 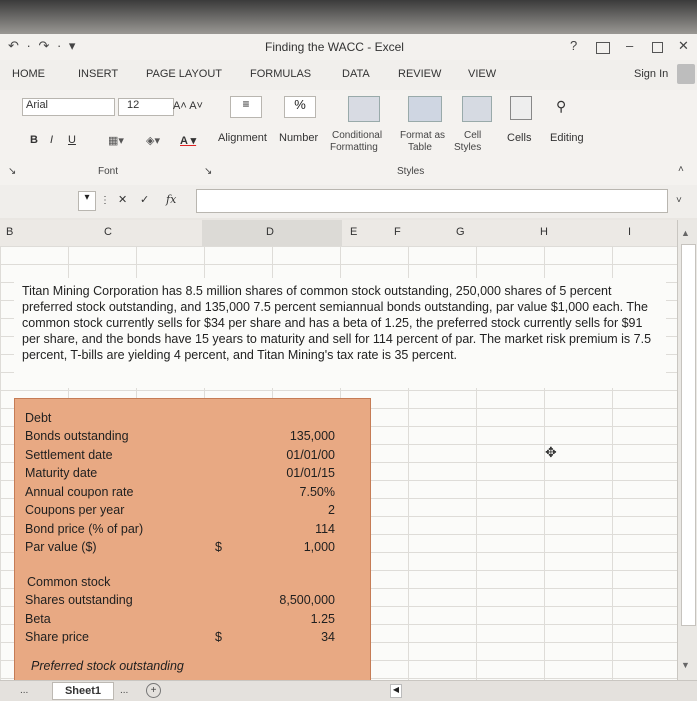 I want to click on close-button: ✕, so click(x=683, y=46).